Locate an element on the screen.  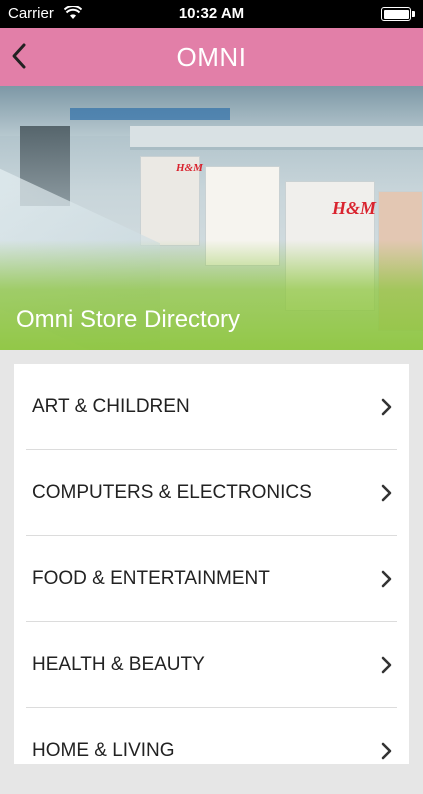
list-item: FOOD & ENTERTAINMENT is located at coordinates (211, 579).